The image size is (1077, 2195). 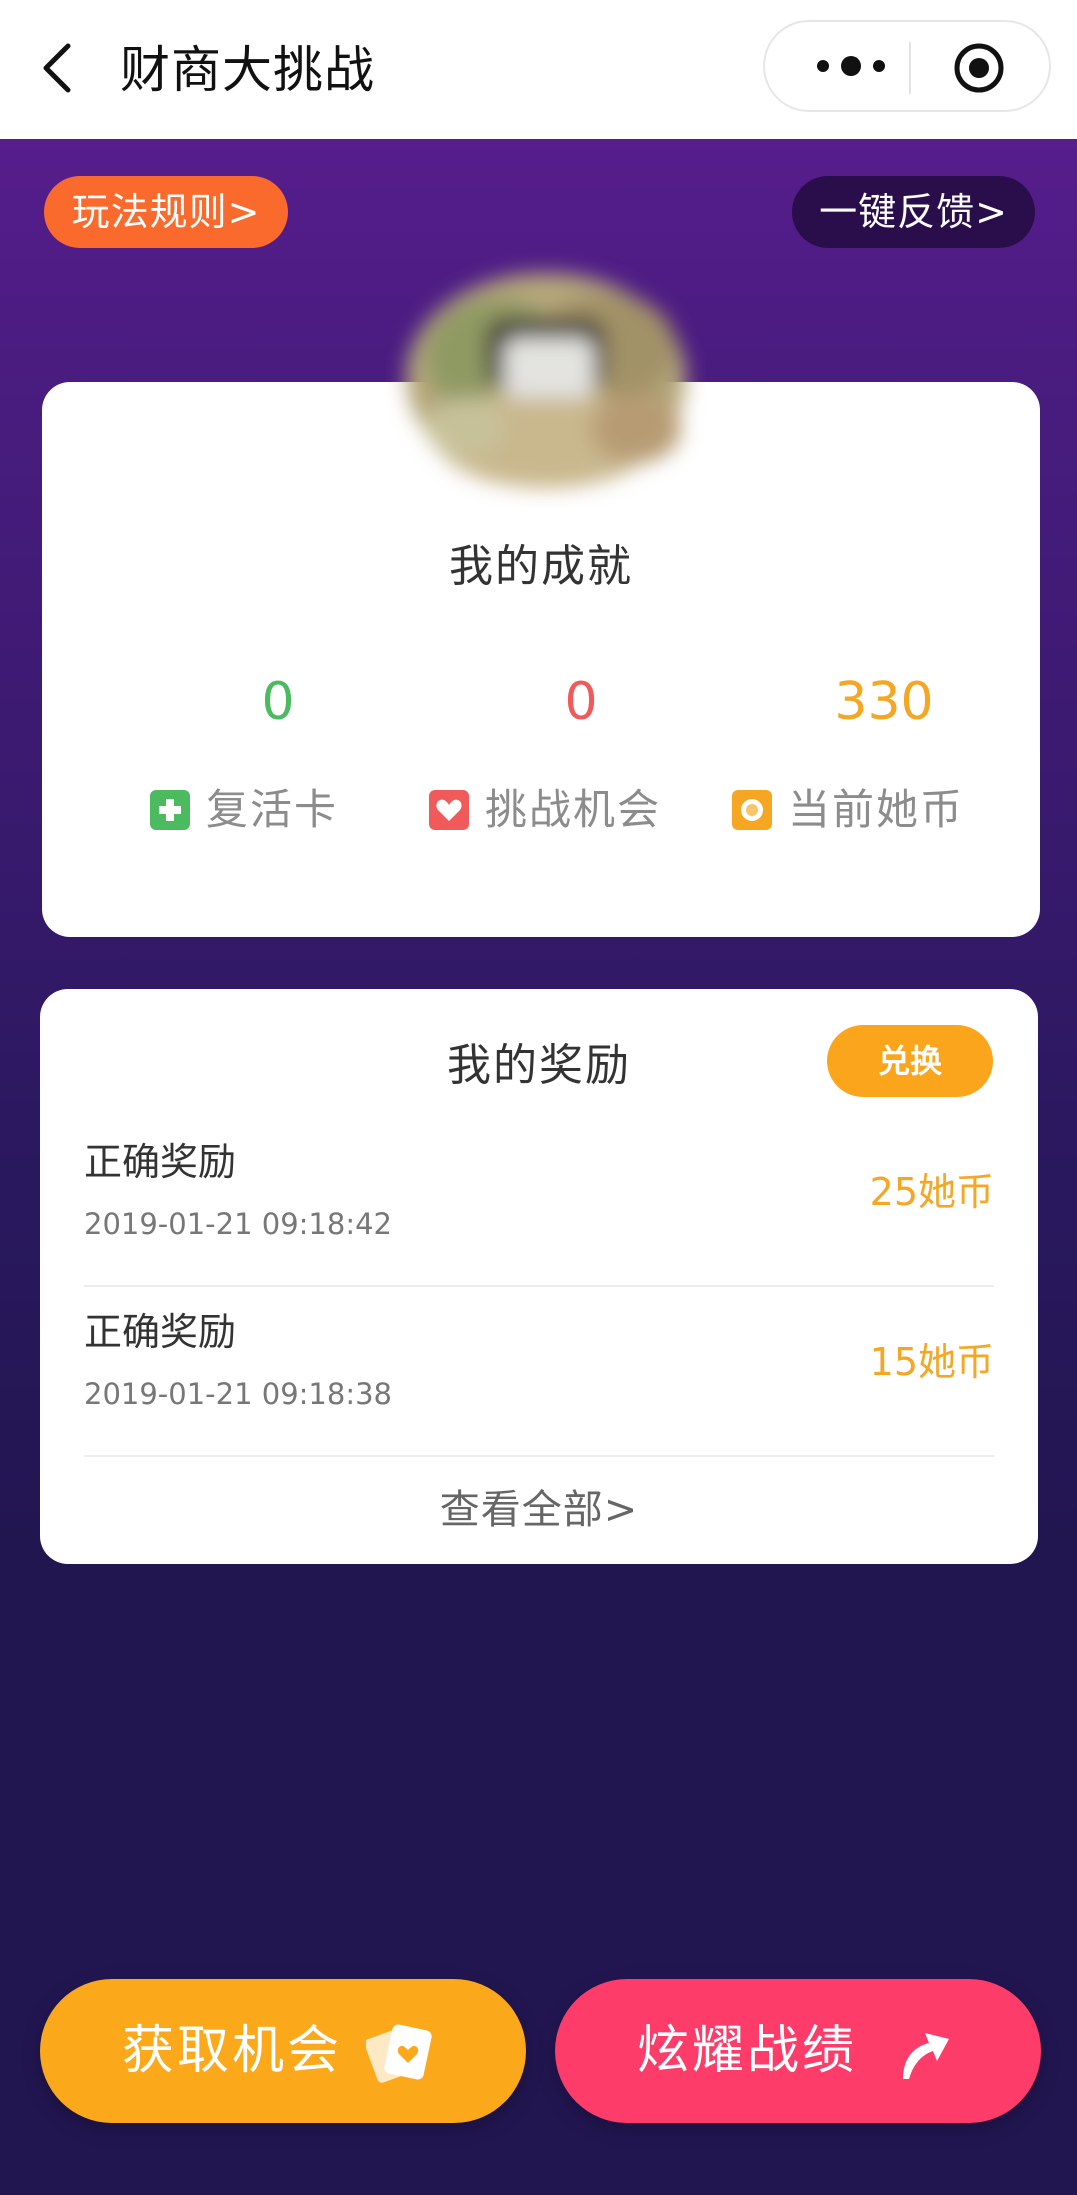 I want to click on reward-amount: 25她币, so click(x=931, y=1192).